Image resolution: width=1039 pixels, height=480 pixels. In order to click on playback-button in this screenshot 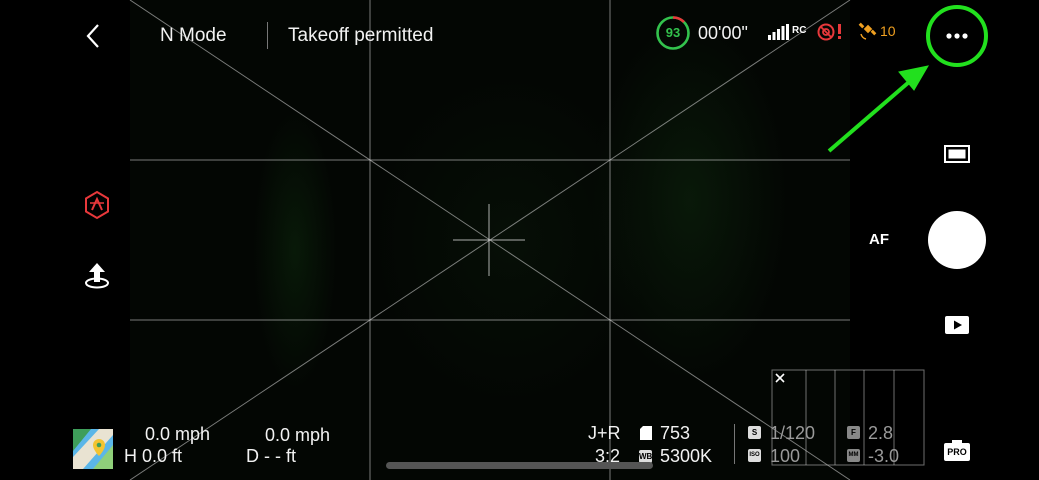, I will do `click(957, 325)`.